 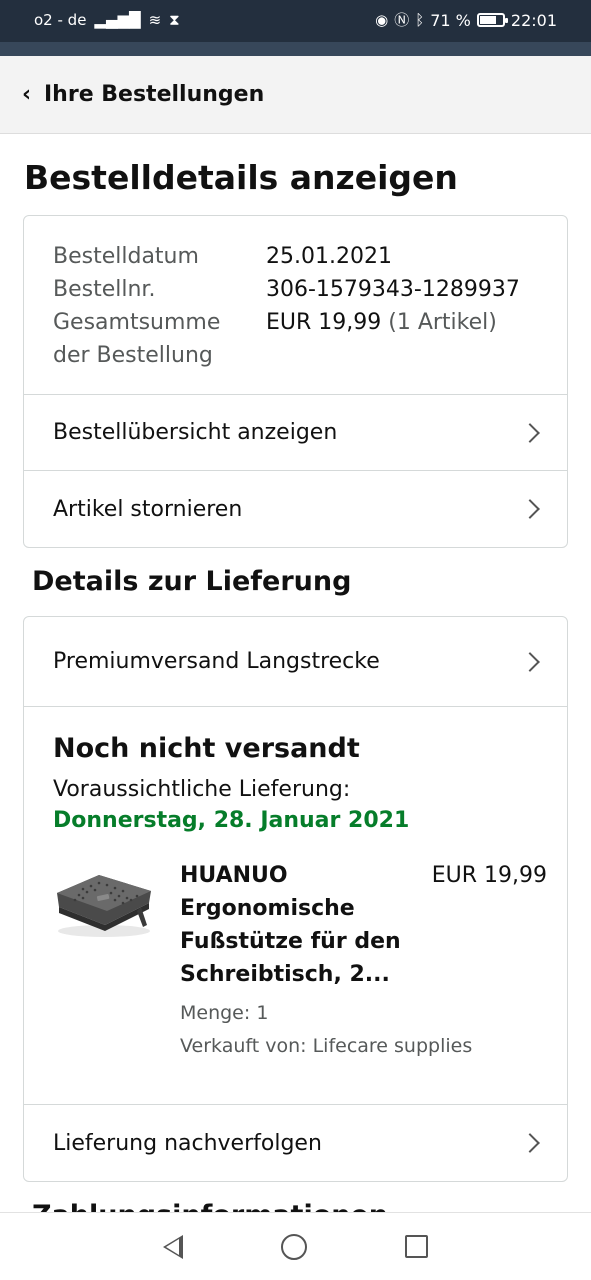 I want to click on nav-home-icon, so click(x=294, y=1246).